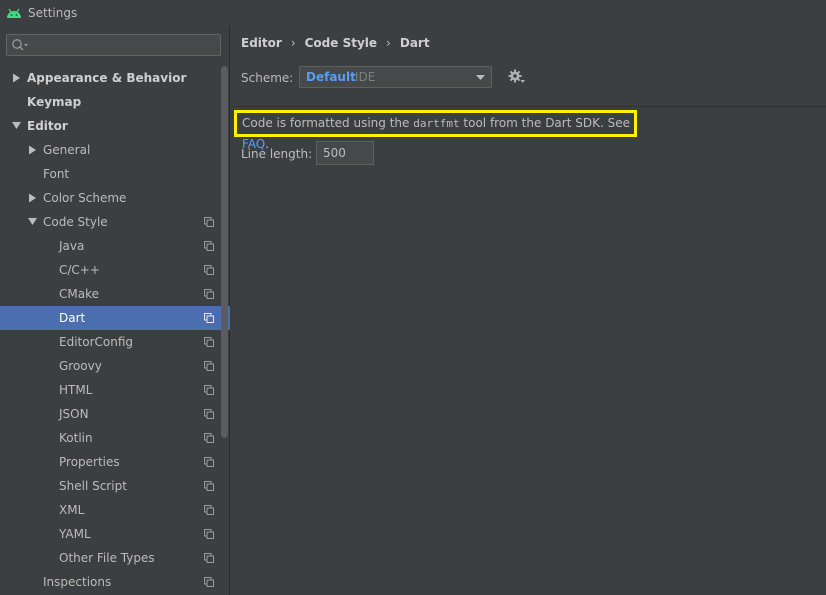 This screenshot has height=595, width=826. What do you see at coordinates (77, 582) in the screenshot?
I see `tree-item-label: Inspections` at bounding box center [77, 582].